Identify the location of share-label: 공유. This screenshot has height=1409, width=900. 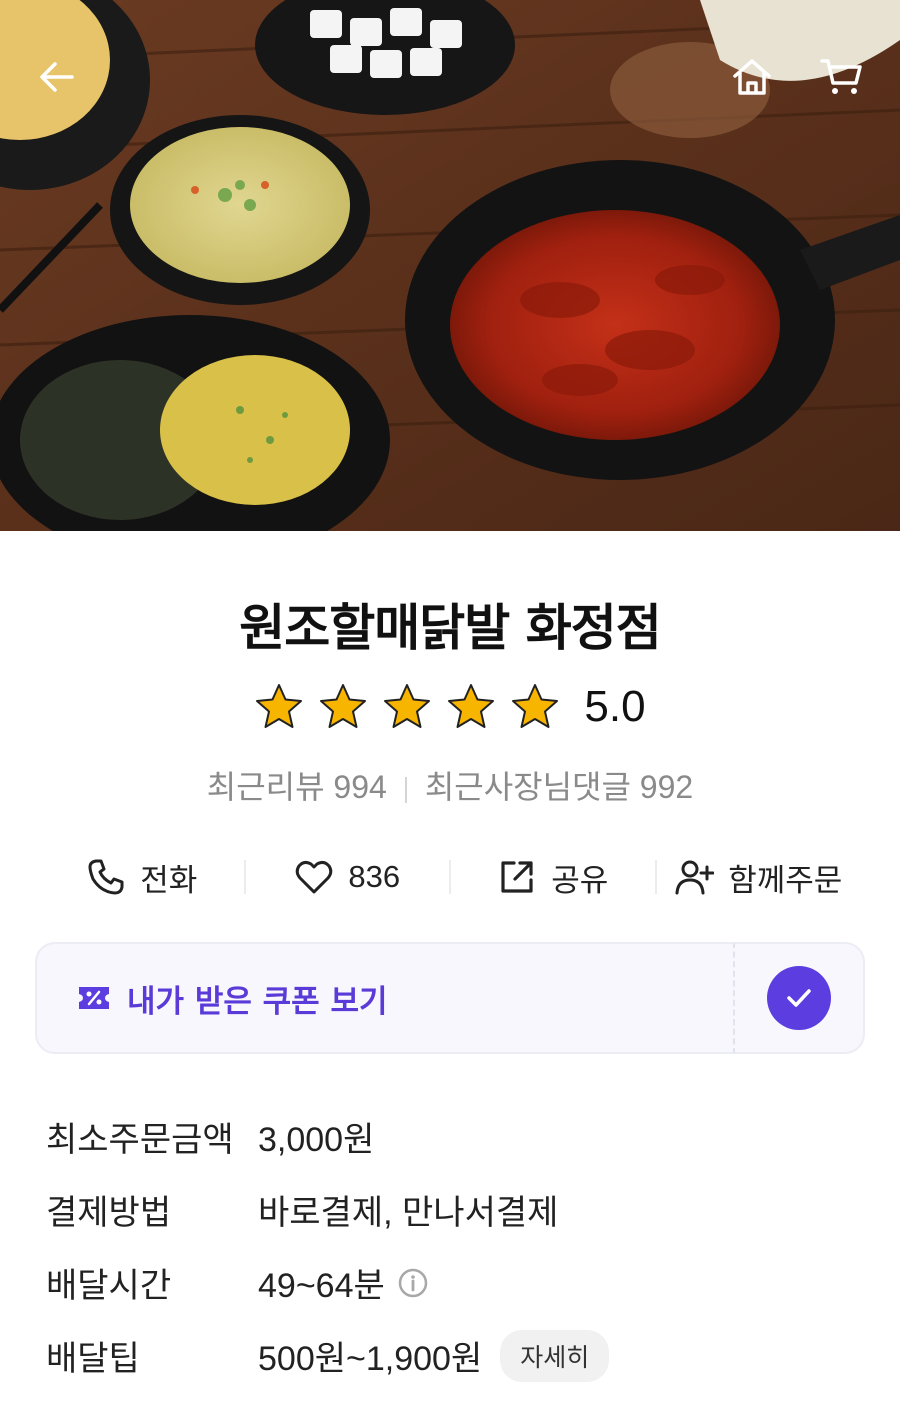
(580, 880).